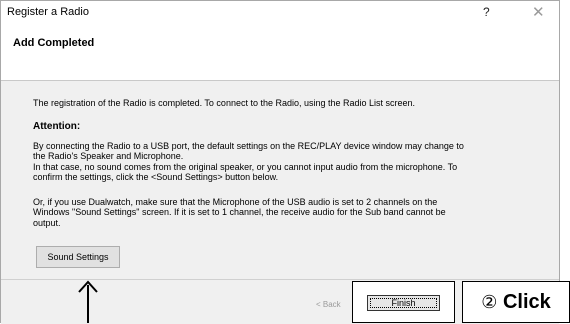 This screenshot has height=324, width=570. I want to click on sound-settings-button: Sound Settings, so click(78, 257).